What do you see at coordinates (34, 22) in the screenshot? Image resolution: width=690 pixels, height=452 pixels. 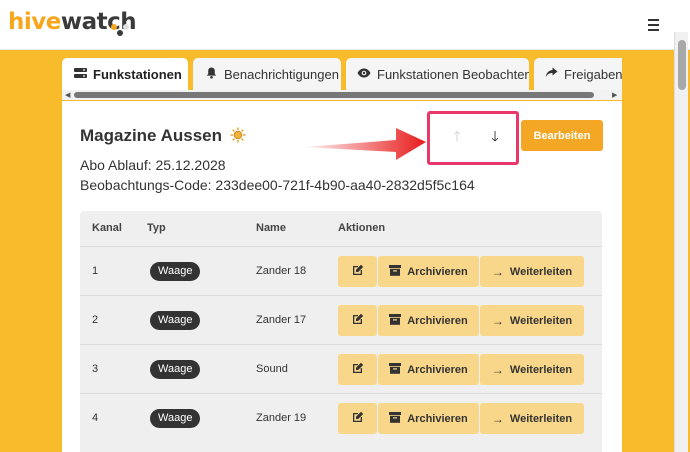 I see `logo-text-hive: hive` at bounding box center [34, 22].